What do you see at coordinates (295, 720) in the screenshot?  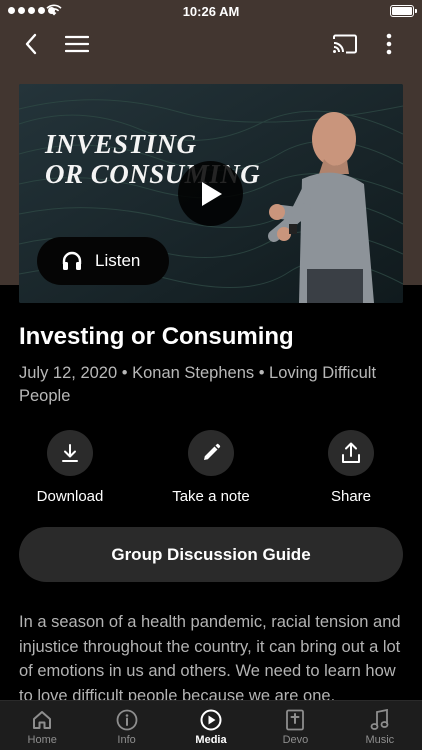 I see `bible-icon` at bounding box center [295, 720].